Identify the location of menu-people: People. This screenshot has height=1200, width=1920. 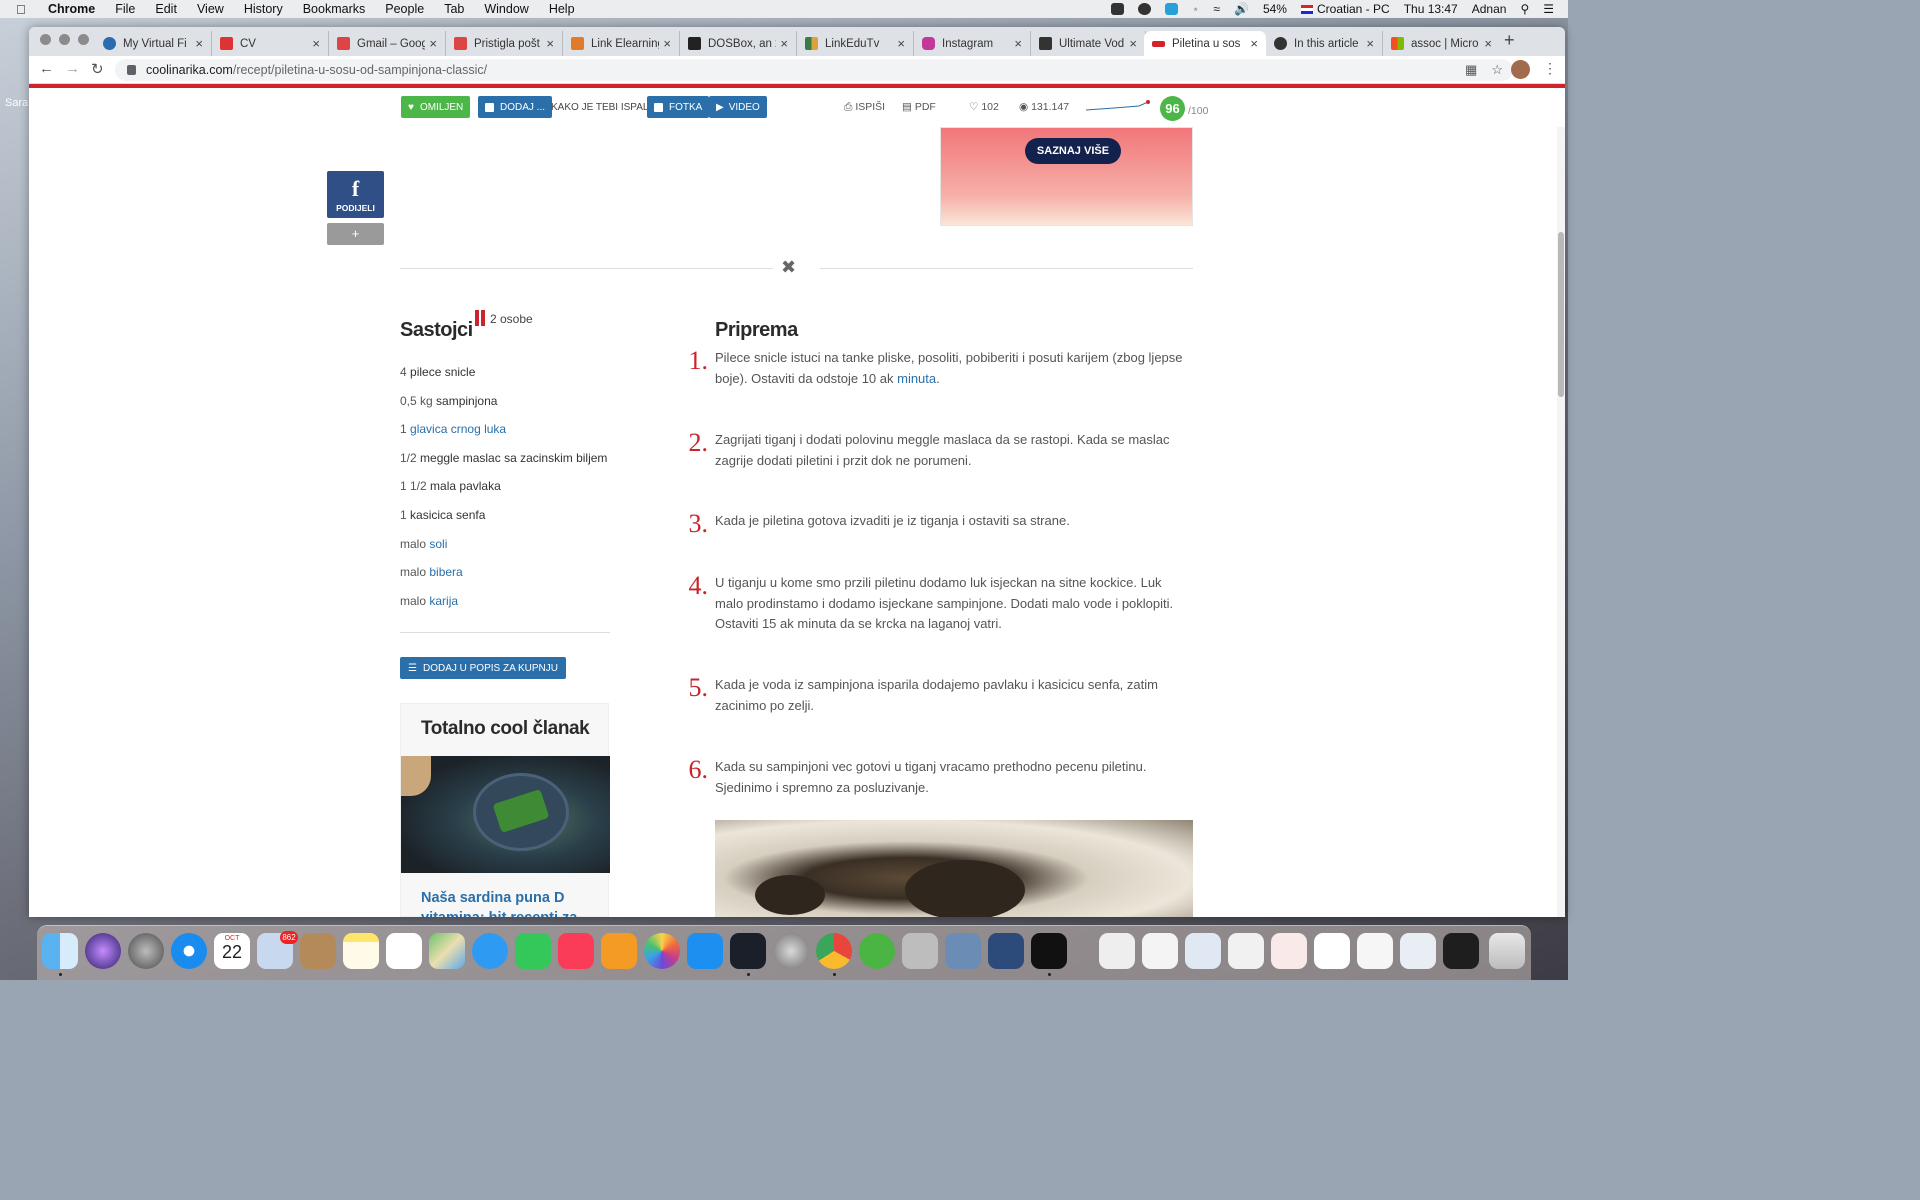
(404, 9).